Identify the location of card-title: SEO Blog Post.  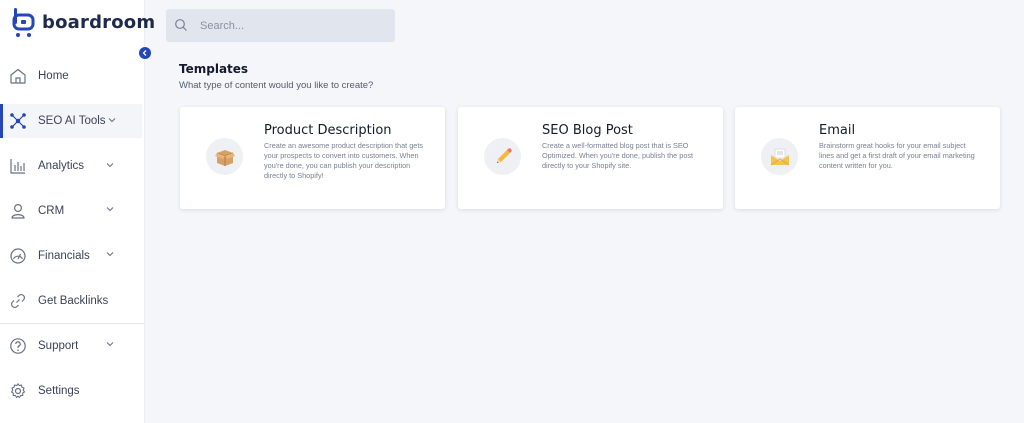
(587, 130).